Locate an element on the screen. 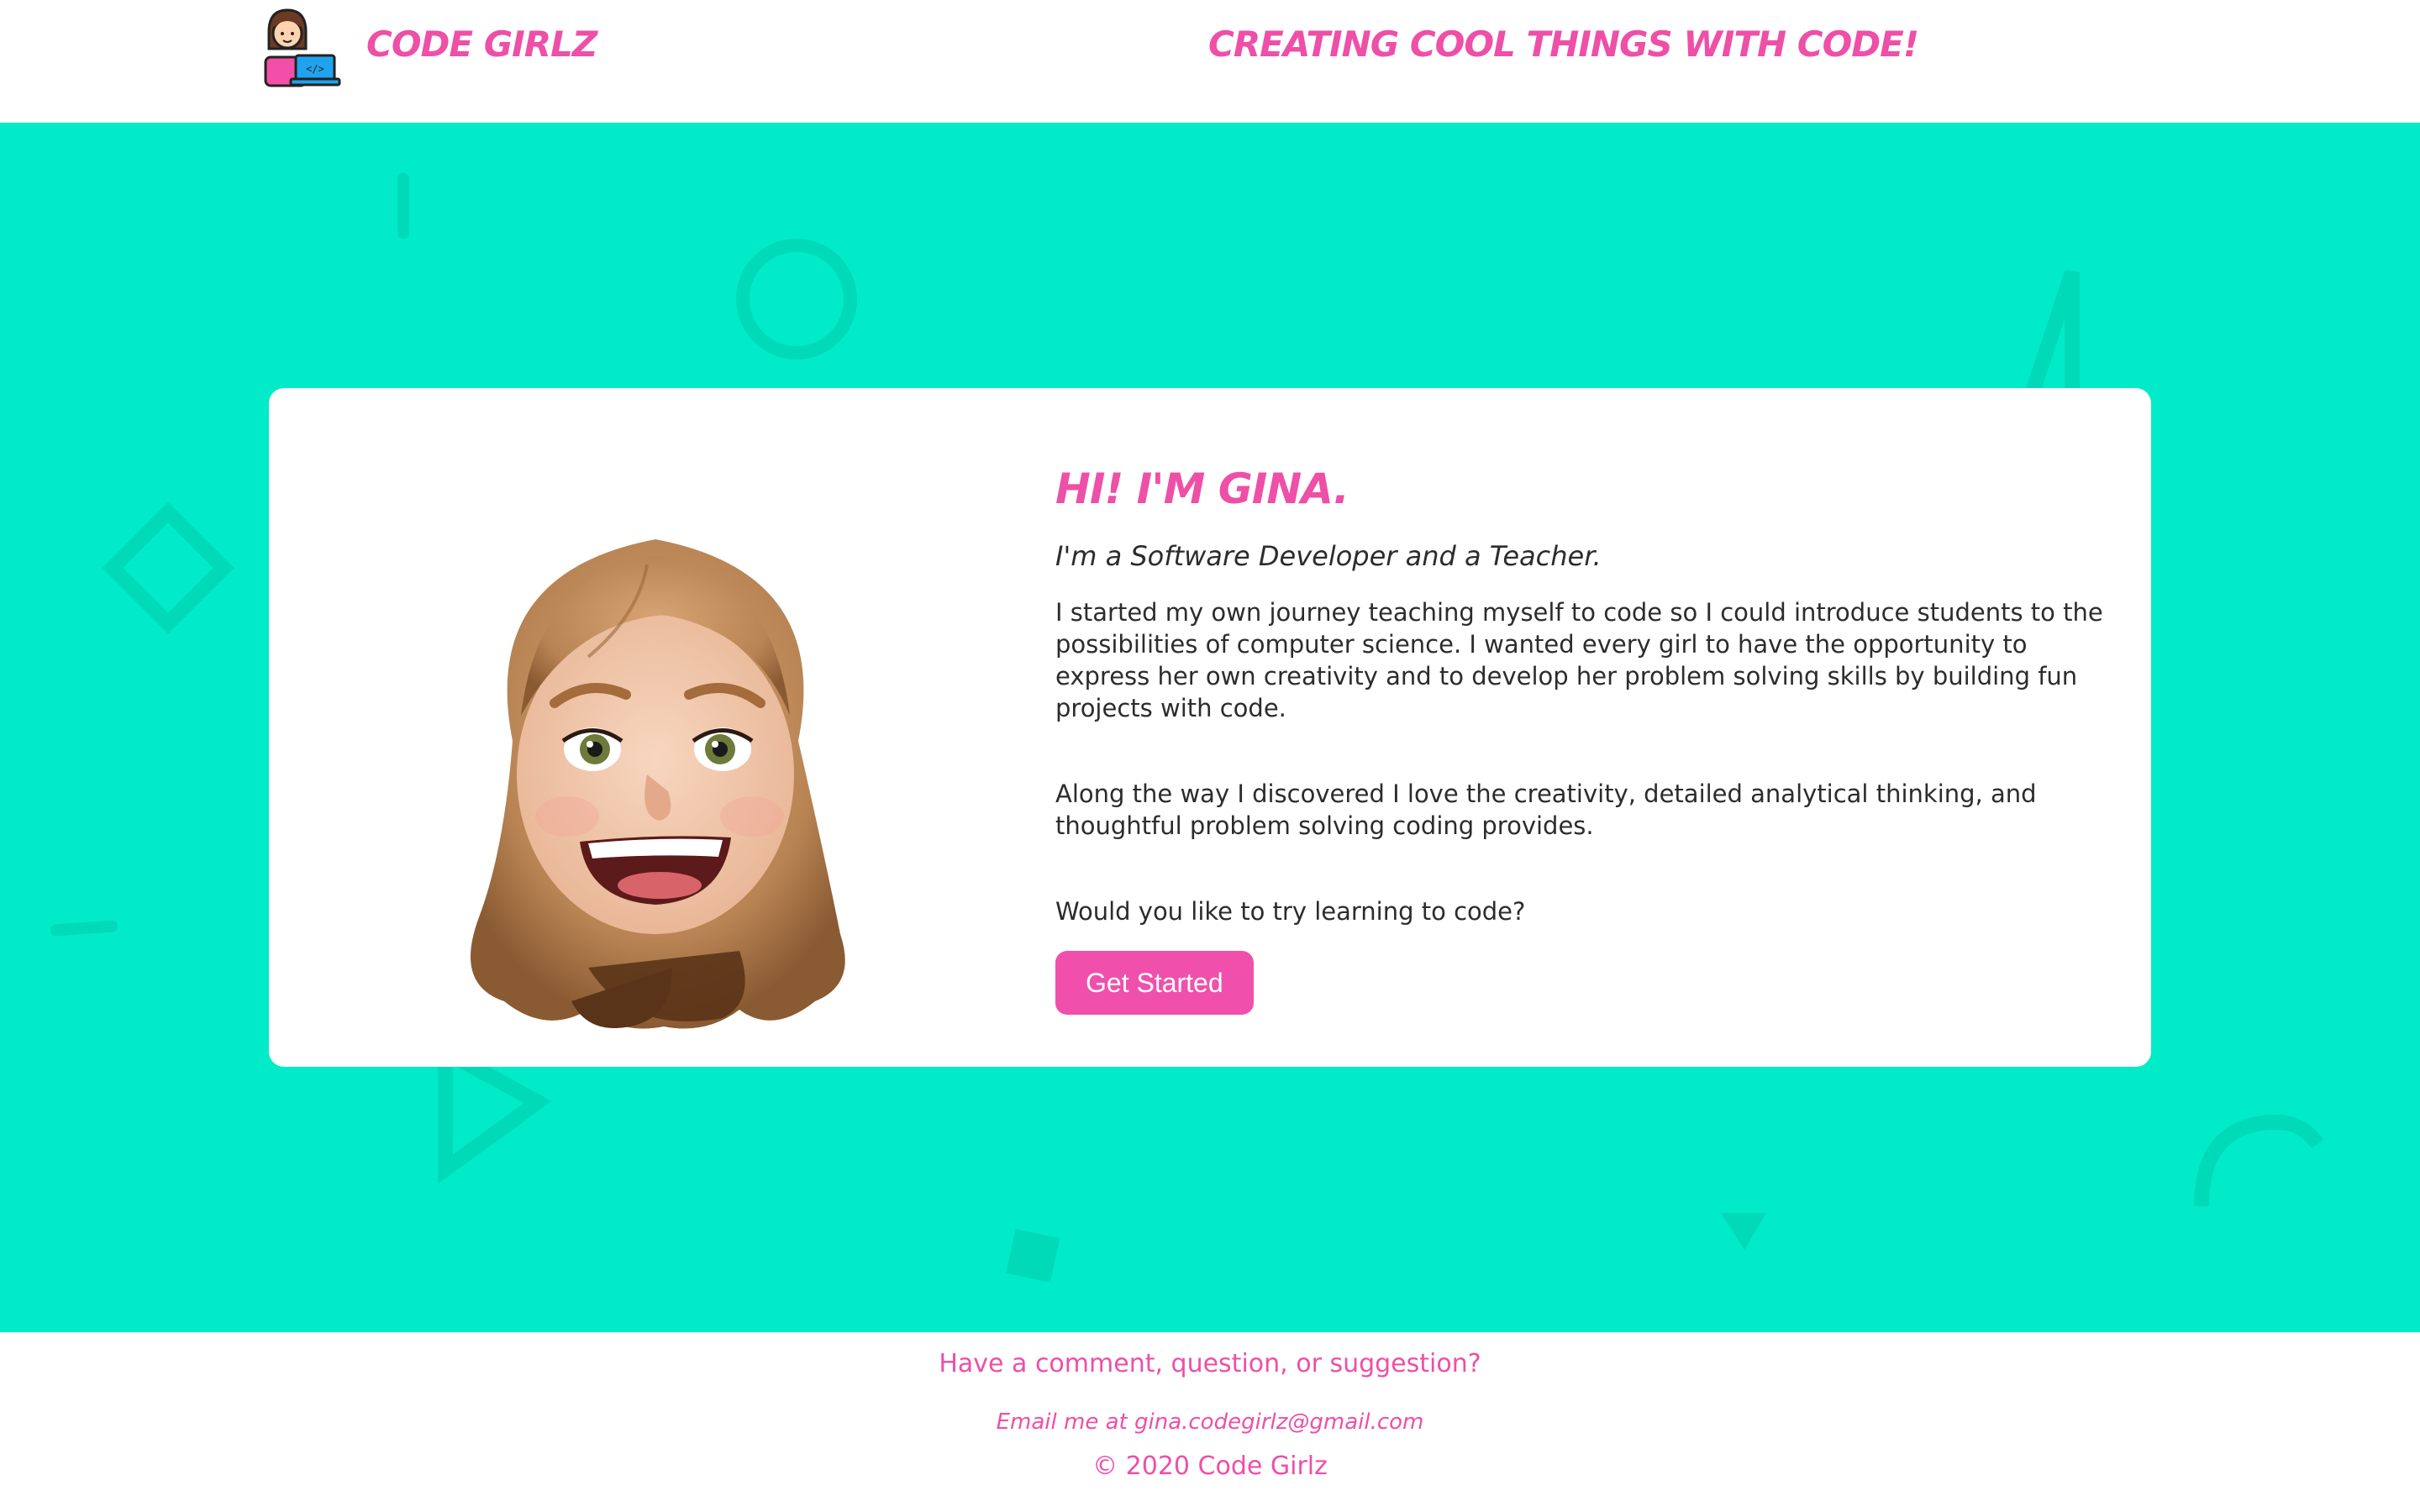 The height and width of the screenshot is (1512, 2420). decorative-diamond-shape is located at coordinates (168, 567).